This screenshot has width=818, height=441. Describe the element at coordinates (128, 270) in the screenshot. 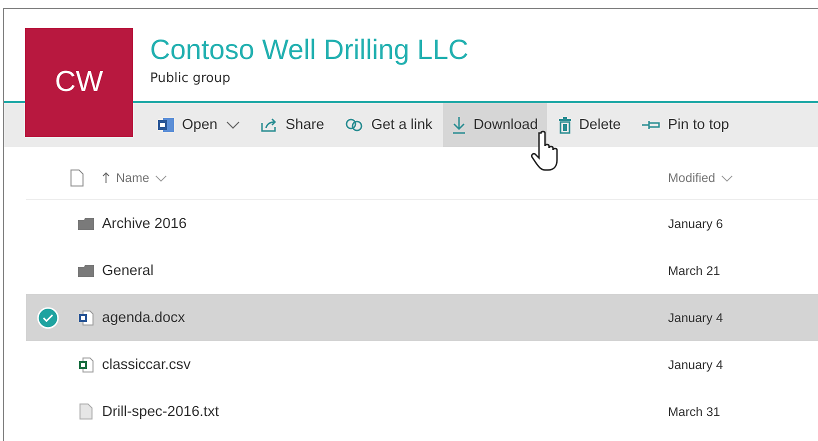

I see `file-name: General` at that location.